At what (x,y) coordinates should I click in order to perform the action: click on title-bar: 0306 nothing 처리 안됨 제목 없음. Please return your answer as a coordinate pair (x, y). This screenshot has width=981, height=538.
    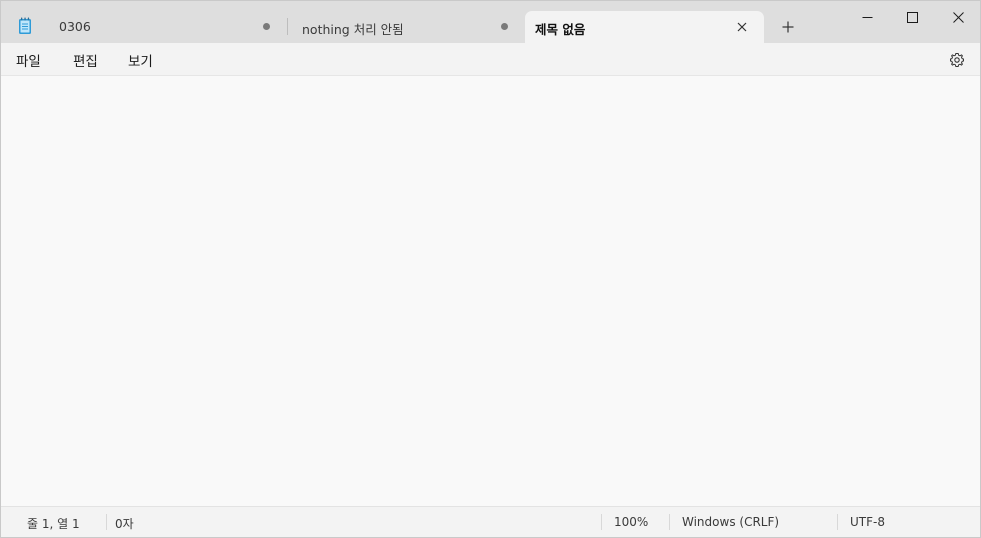
    Looking at the image, I should click on (490, 22).